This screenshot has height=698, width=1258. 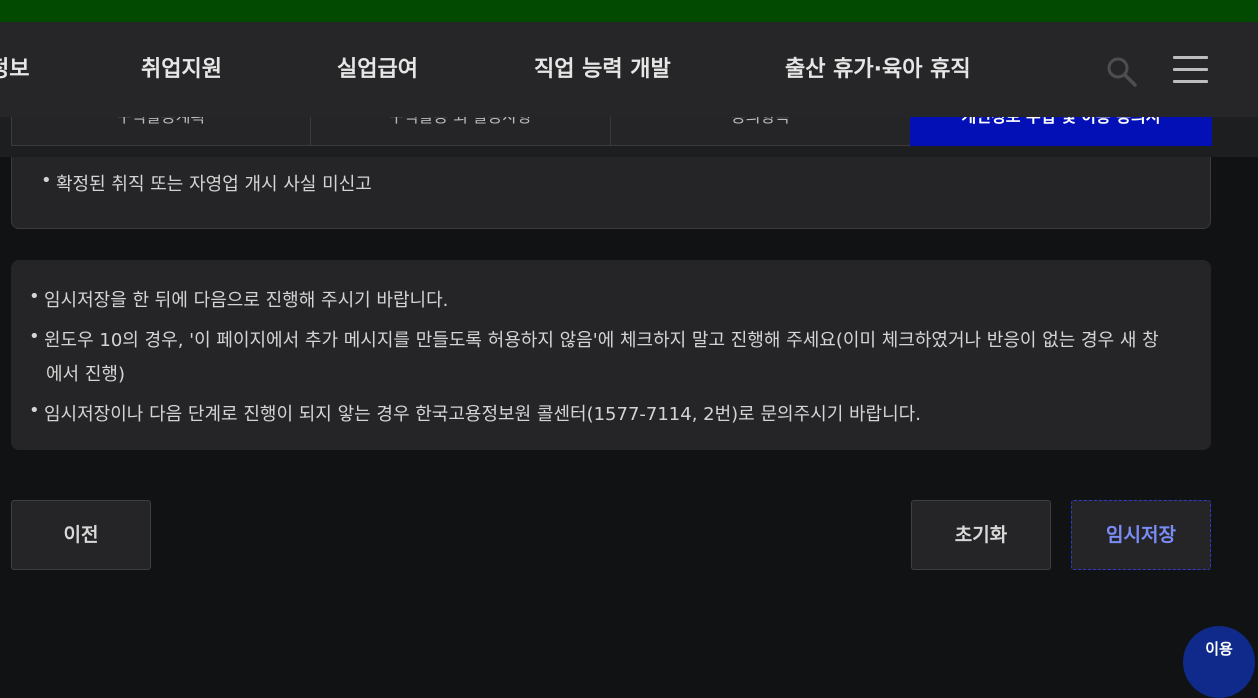 I want to click on list-item-text: 확정된 취직 또는 자영업 개시 사실 미신고, so click(x=214, y=184).